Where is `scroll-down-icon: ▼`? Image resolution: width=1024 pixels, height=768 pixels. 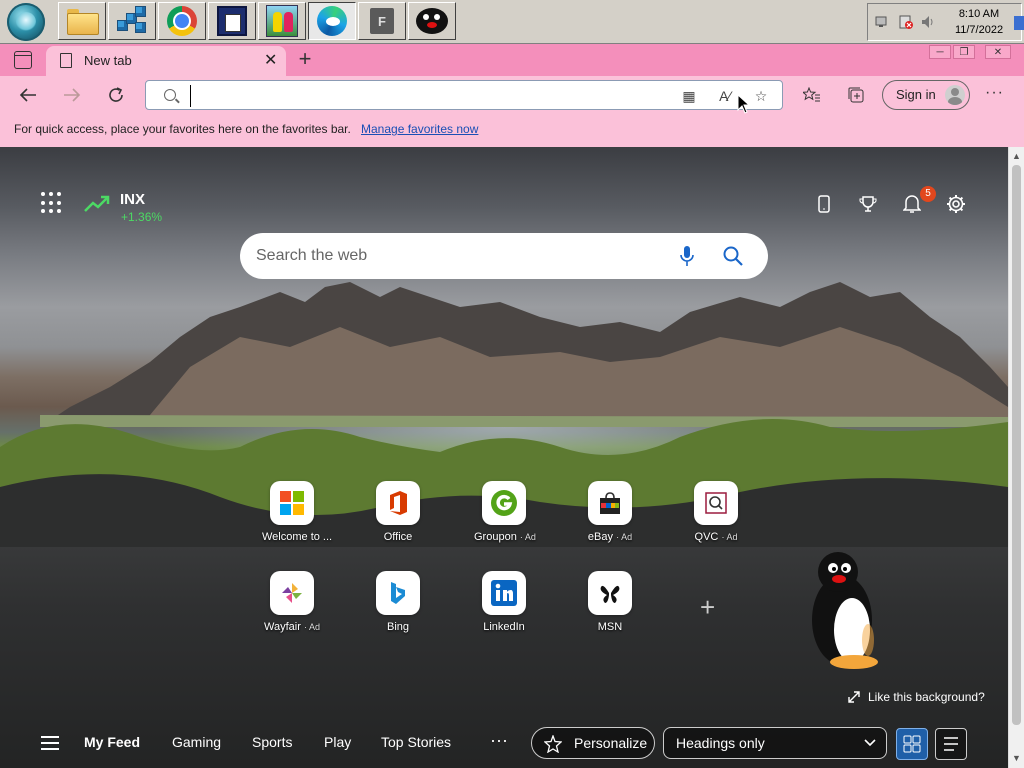
scroll-down-icon: ▼ is located at coordinates (1016, 758).